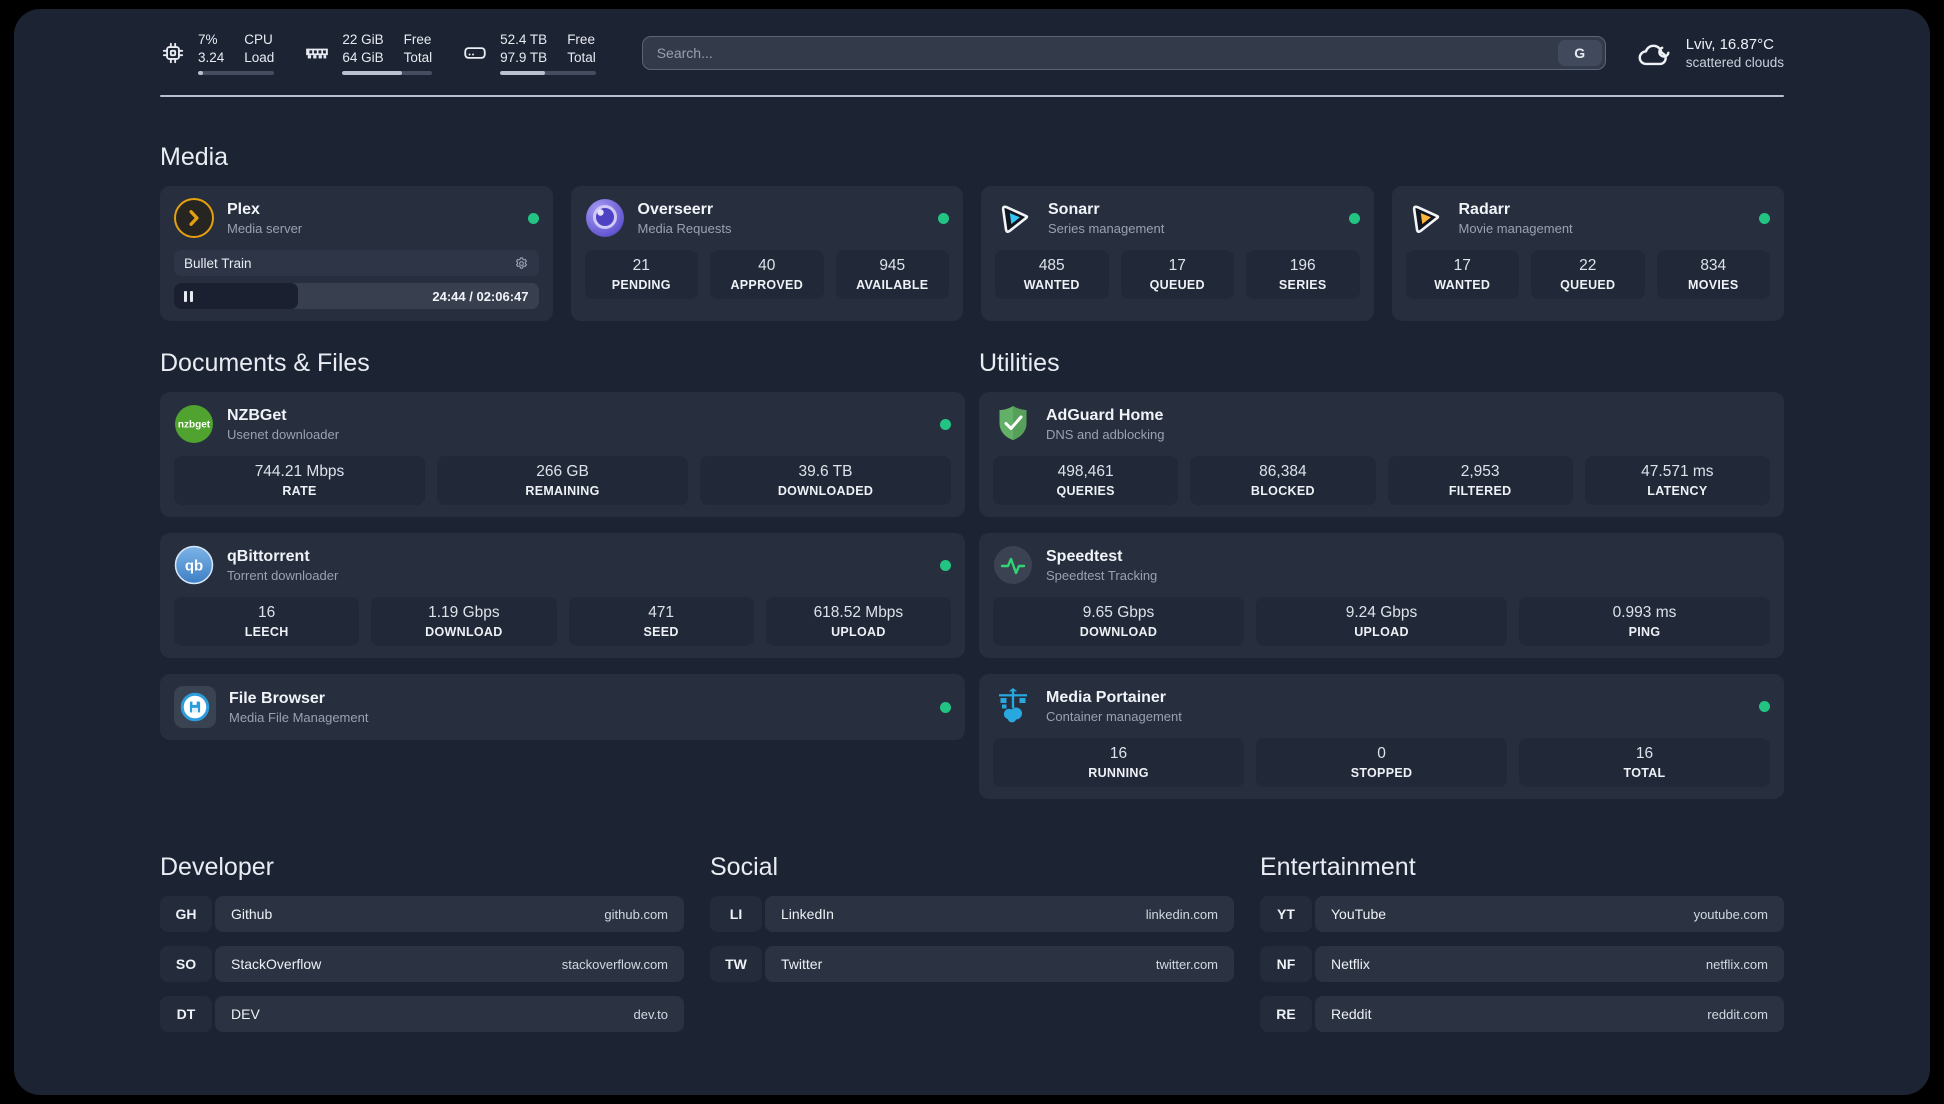 The image size is (1944, 1104). I want to click on search-bar: G, so click(1123, 53).